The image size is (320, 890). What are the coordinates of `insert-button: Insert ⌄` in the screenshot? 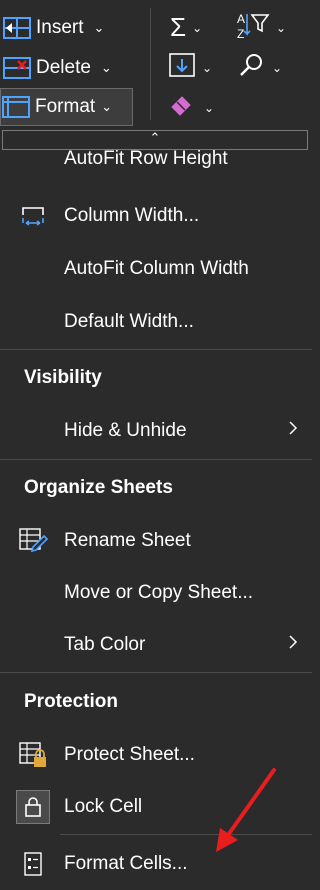 It's located at (53, 28).